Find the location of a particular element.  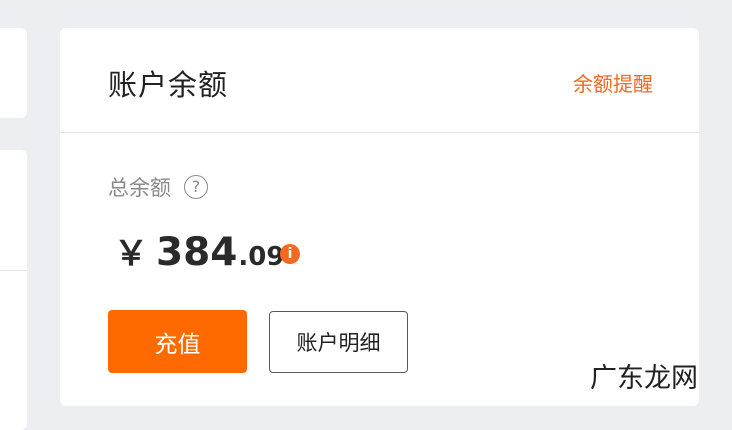

balance-alert-link: 余额提醒 is located at coordinates (613, 82).